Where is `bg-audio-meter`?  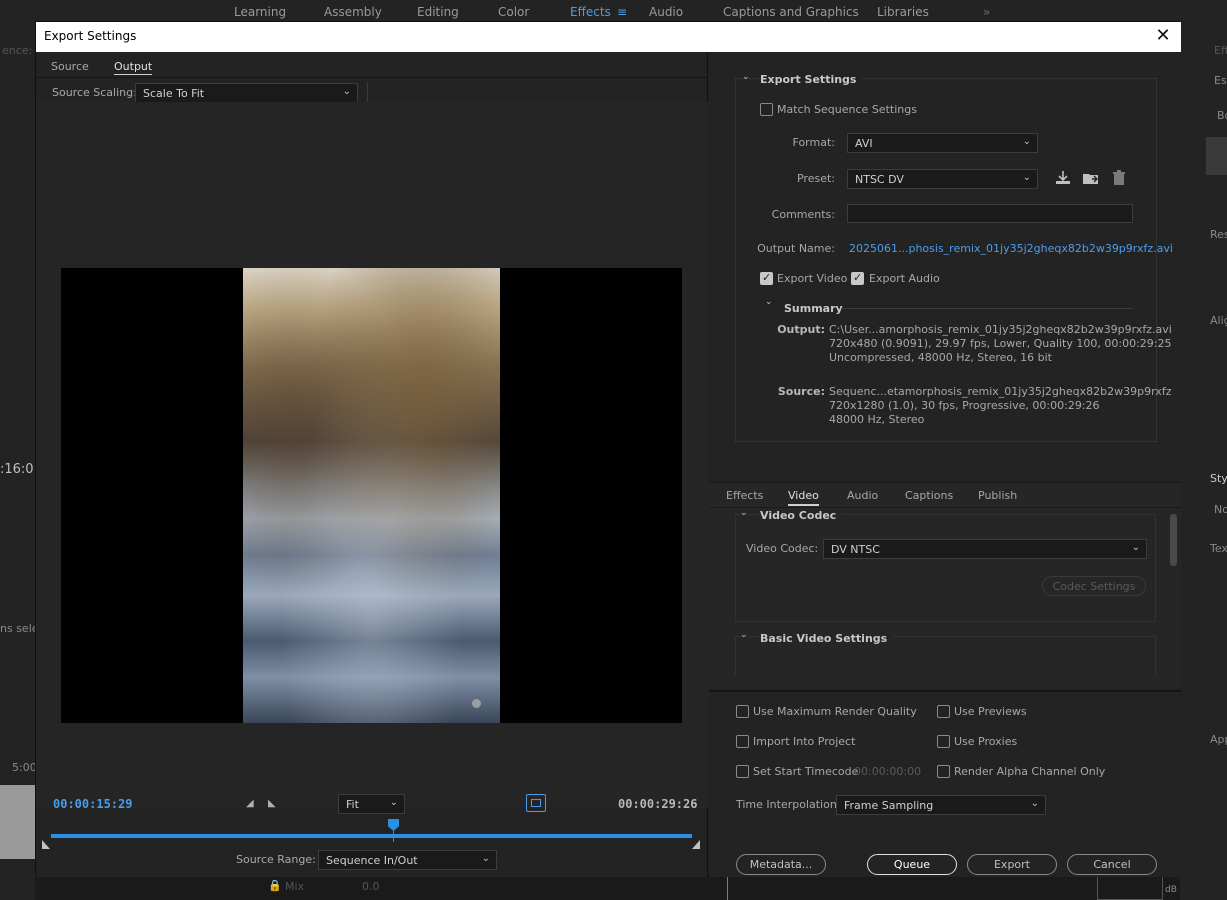
bg-audio-meter is located at coordinates (1130, 888).